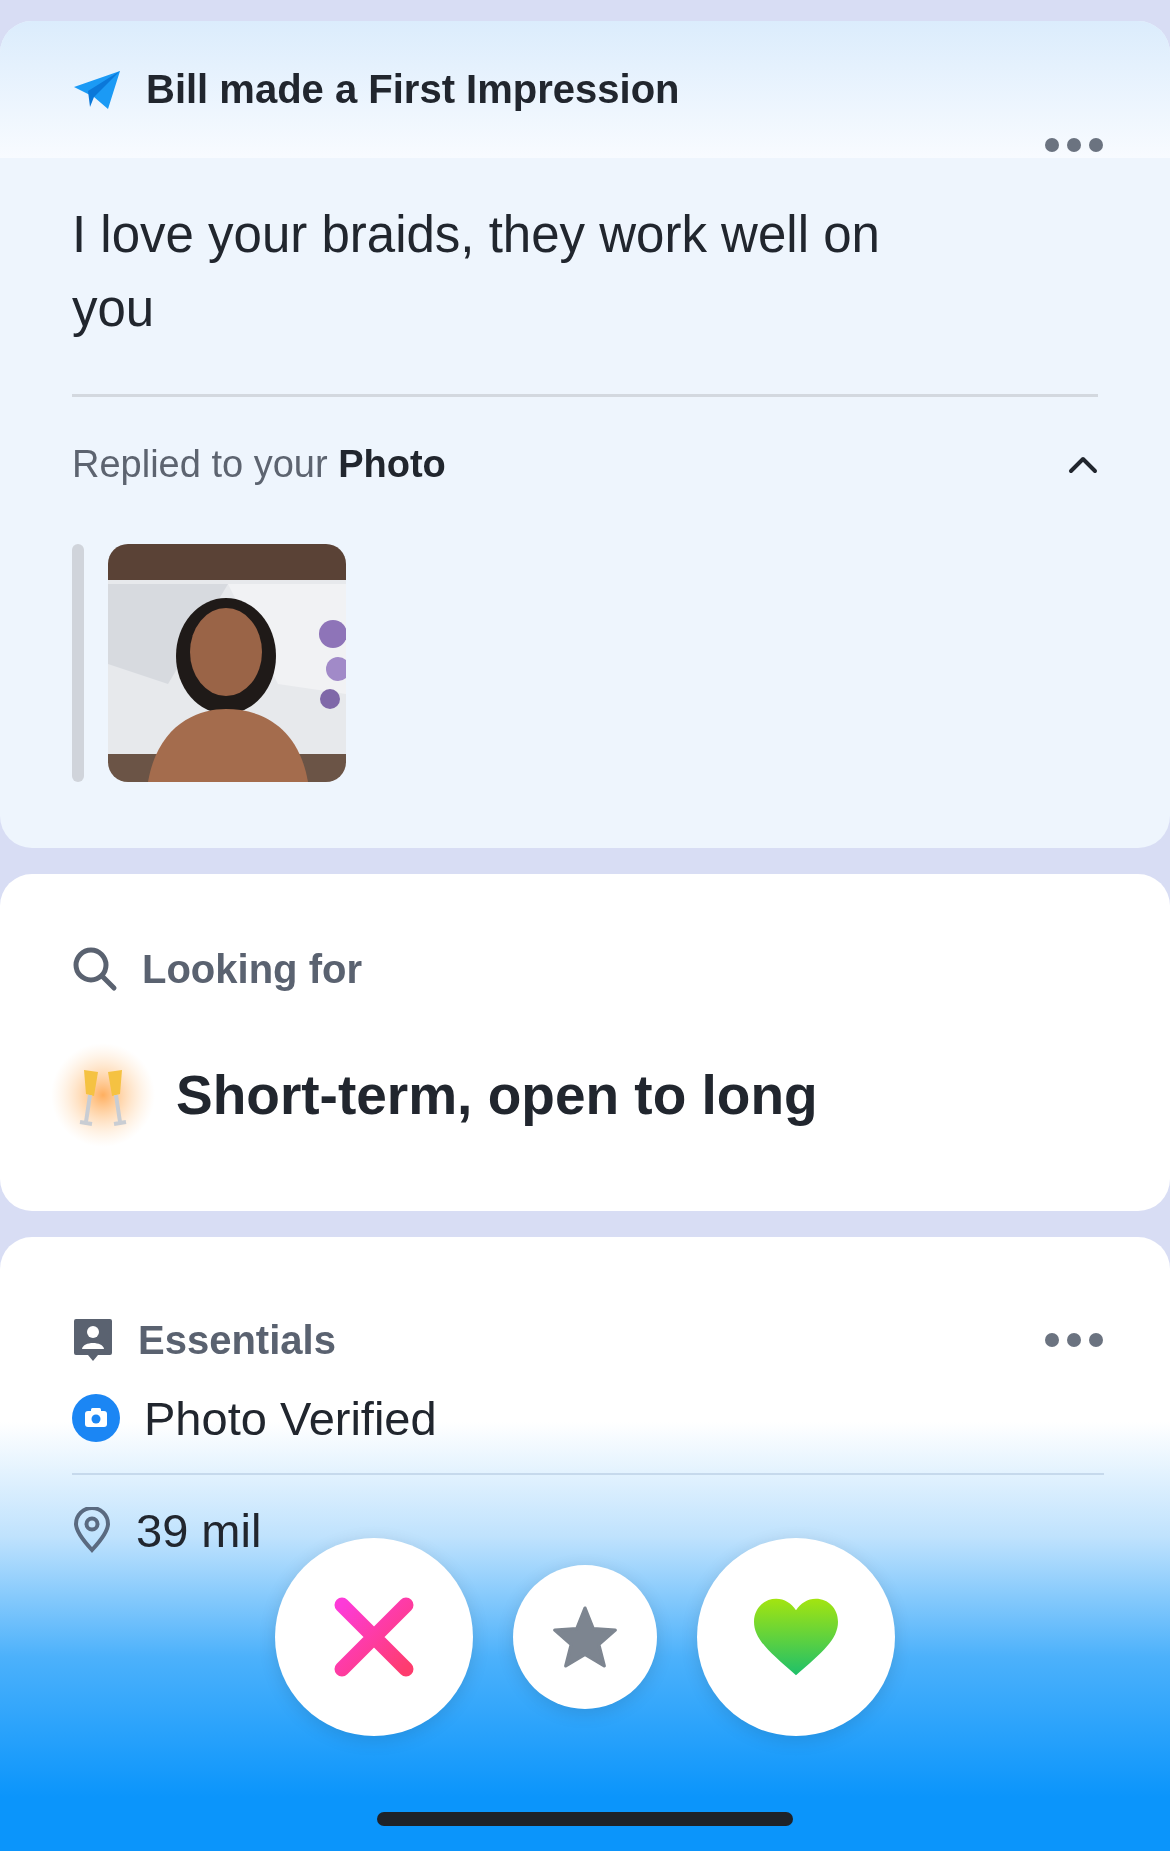 This screenshot has width=1170, height=1851. I want to click on essential-text: 39 mil, so click(199, 1530).